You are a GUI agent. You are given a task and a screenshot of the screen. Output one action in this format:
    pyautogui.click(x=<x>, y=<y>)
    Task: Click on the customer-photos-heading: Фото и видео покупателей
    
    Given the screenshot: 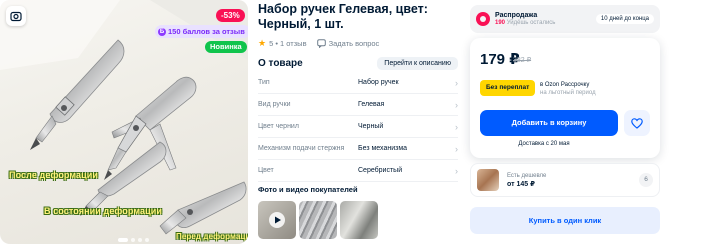 What is the action you would take?
    pyautogui.click(x=308, y=189)
    